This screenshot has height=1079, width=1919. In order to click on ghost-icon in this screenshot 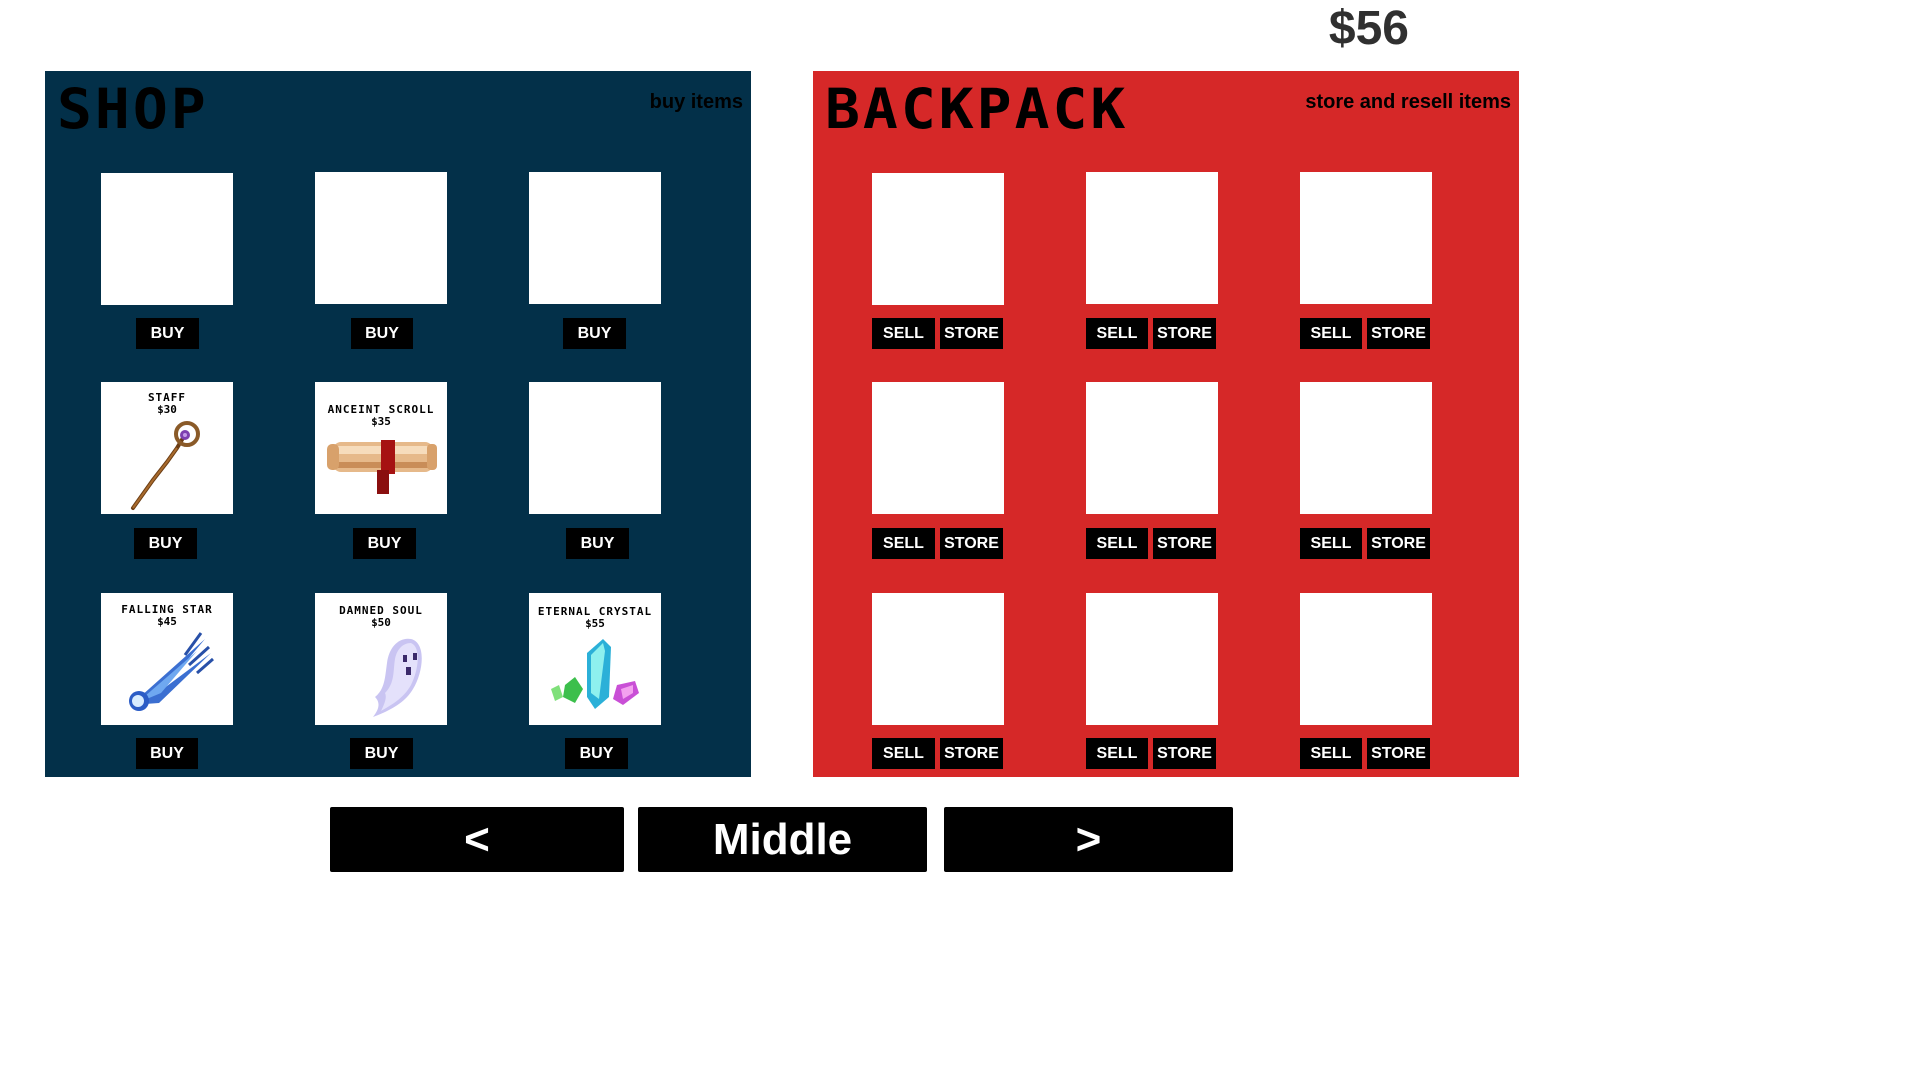, I will do `click(397, 677)`.